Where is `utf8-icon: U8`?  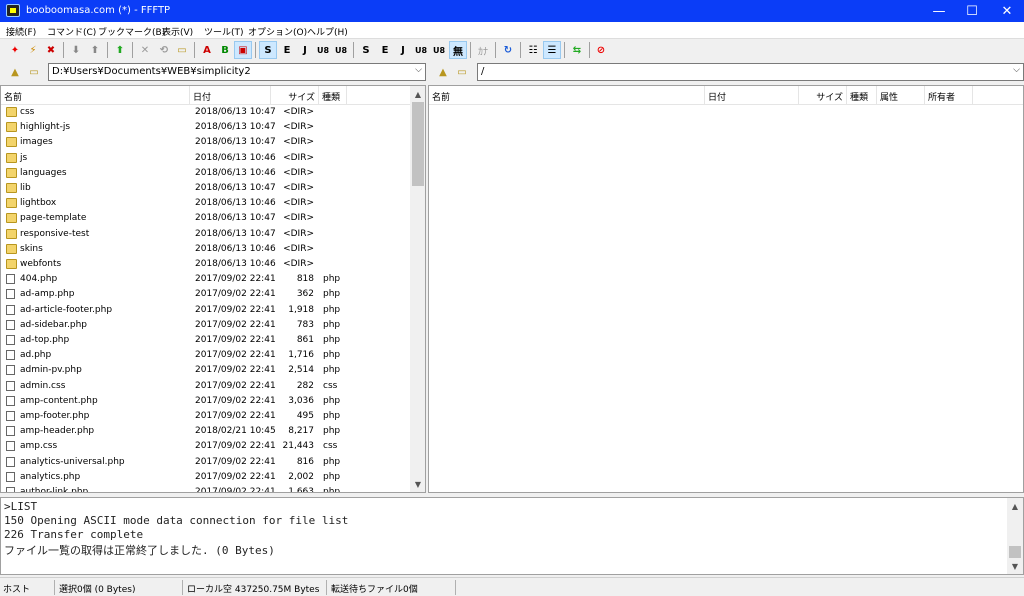 utf8-icon: U8 is located at coordinates (323, 50).